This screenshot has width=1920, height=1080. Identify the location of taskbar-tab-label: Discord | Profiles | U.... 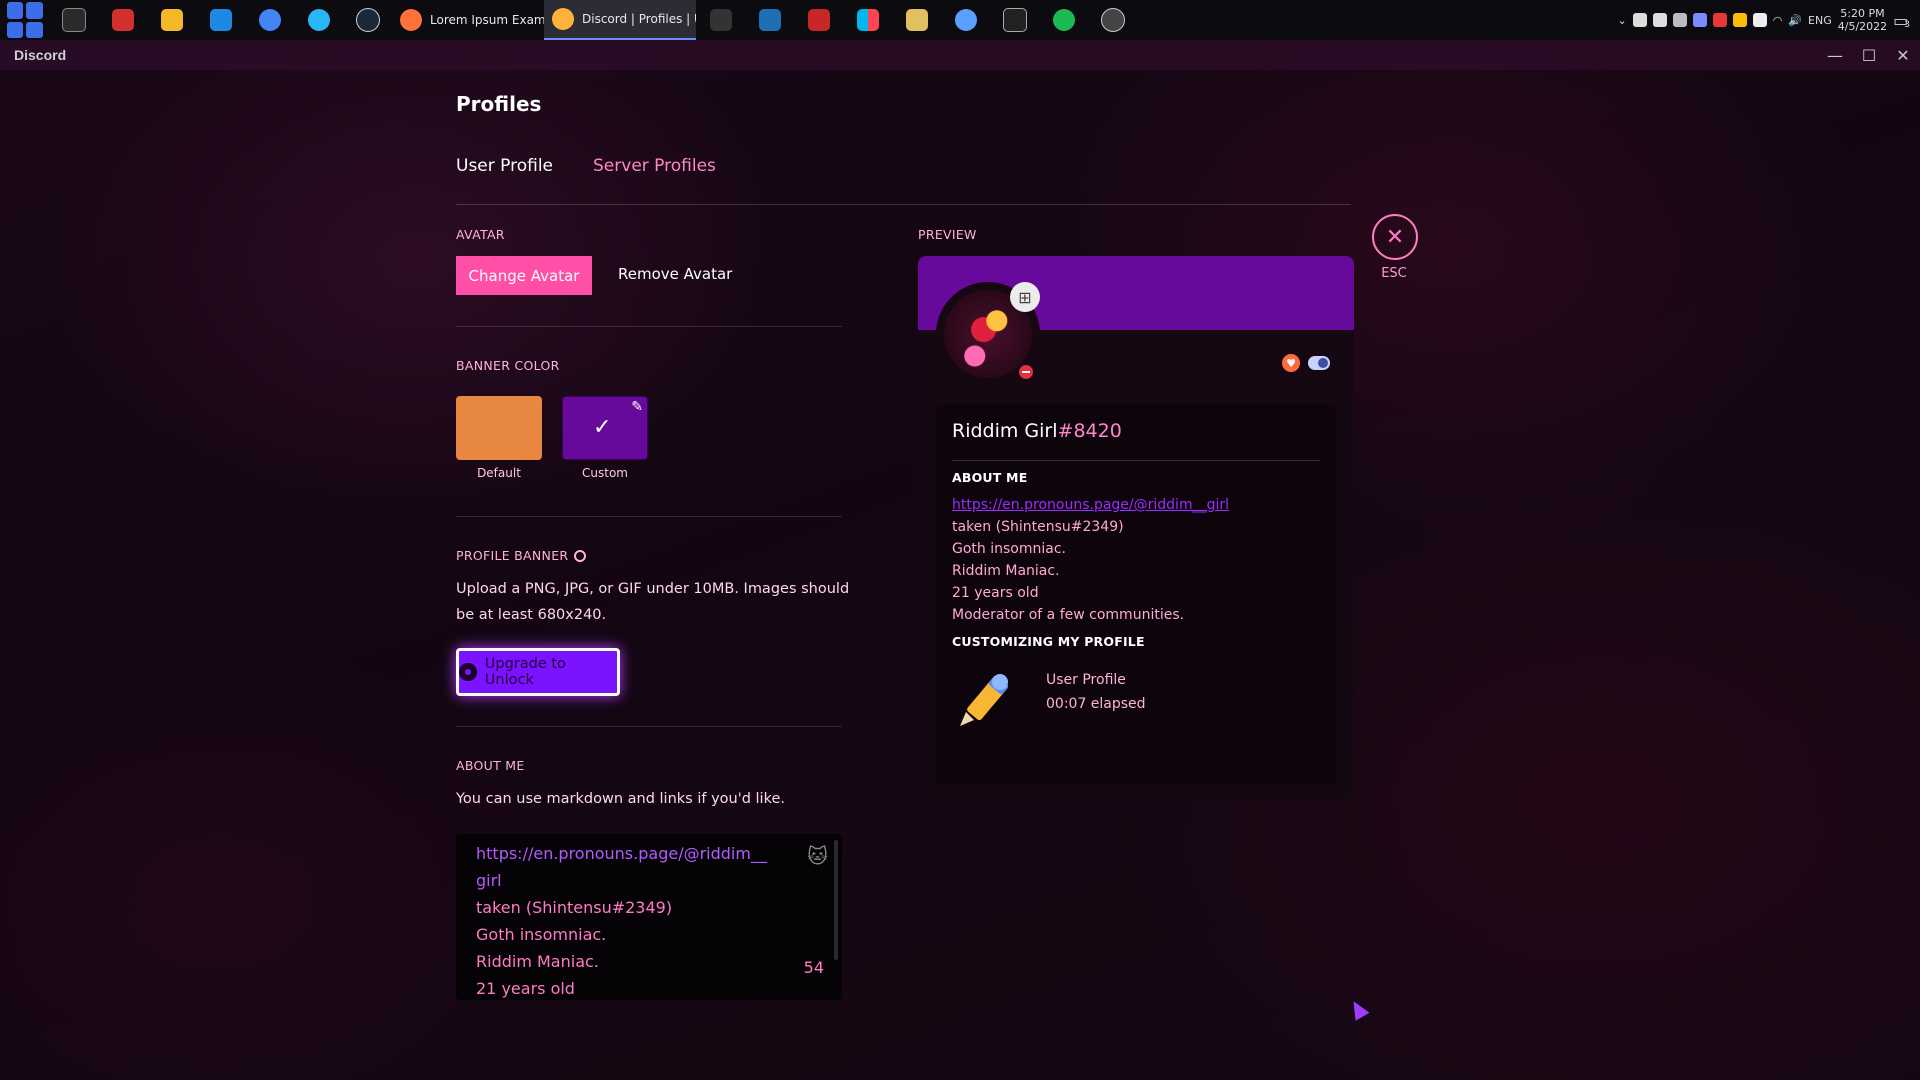
(639, 19).